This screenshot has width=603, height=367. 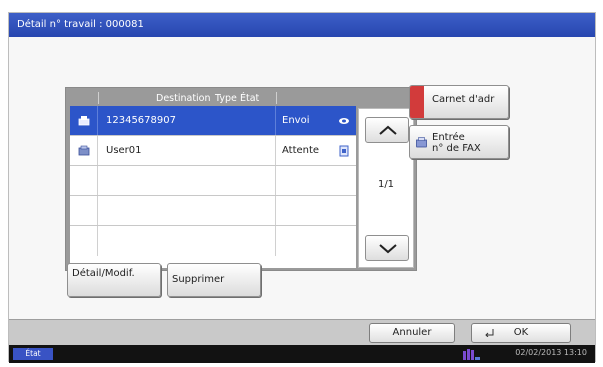 I want to click on table-row: 12345678907 Envoi, so click(x=213, y=121).